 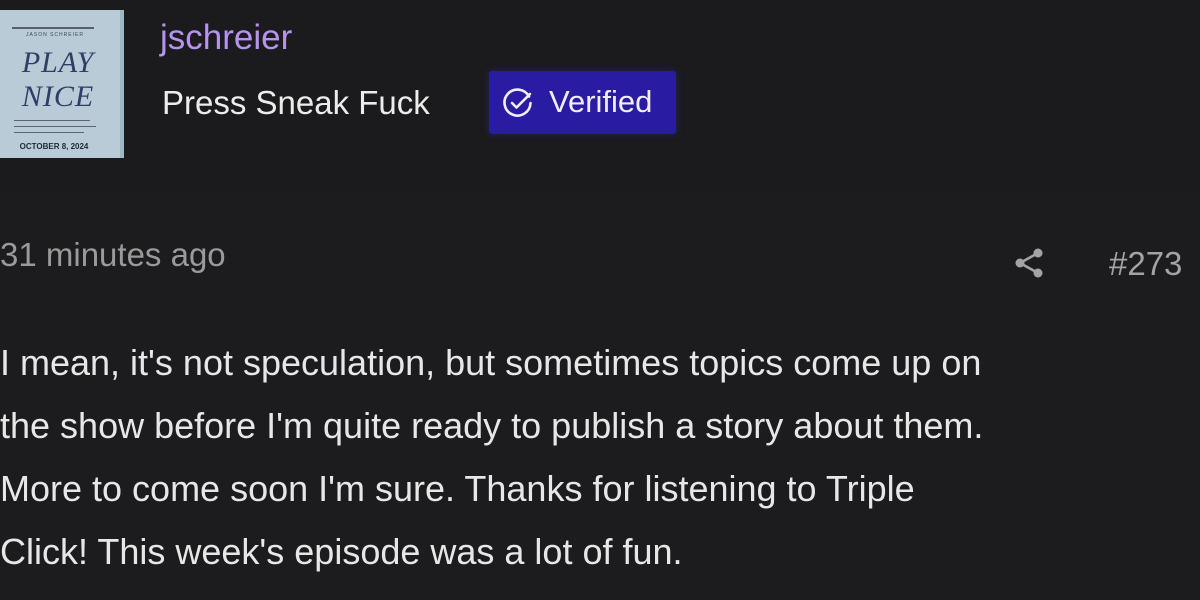 I want to click on avatar-title-line-2: NICE, so click(x=58, y=96).